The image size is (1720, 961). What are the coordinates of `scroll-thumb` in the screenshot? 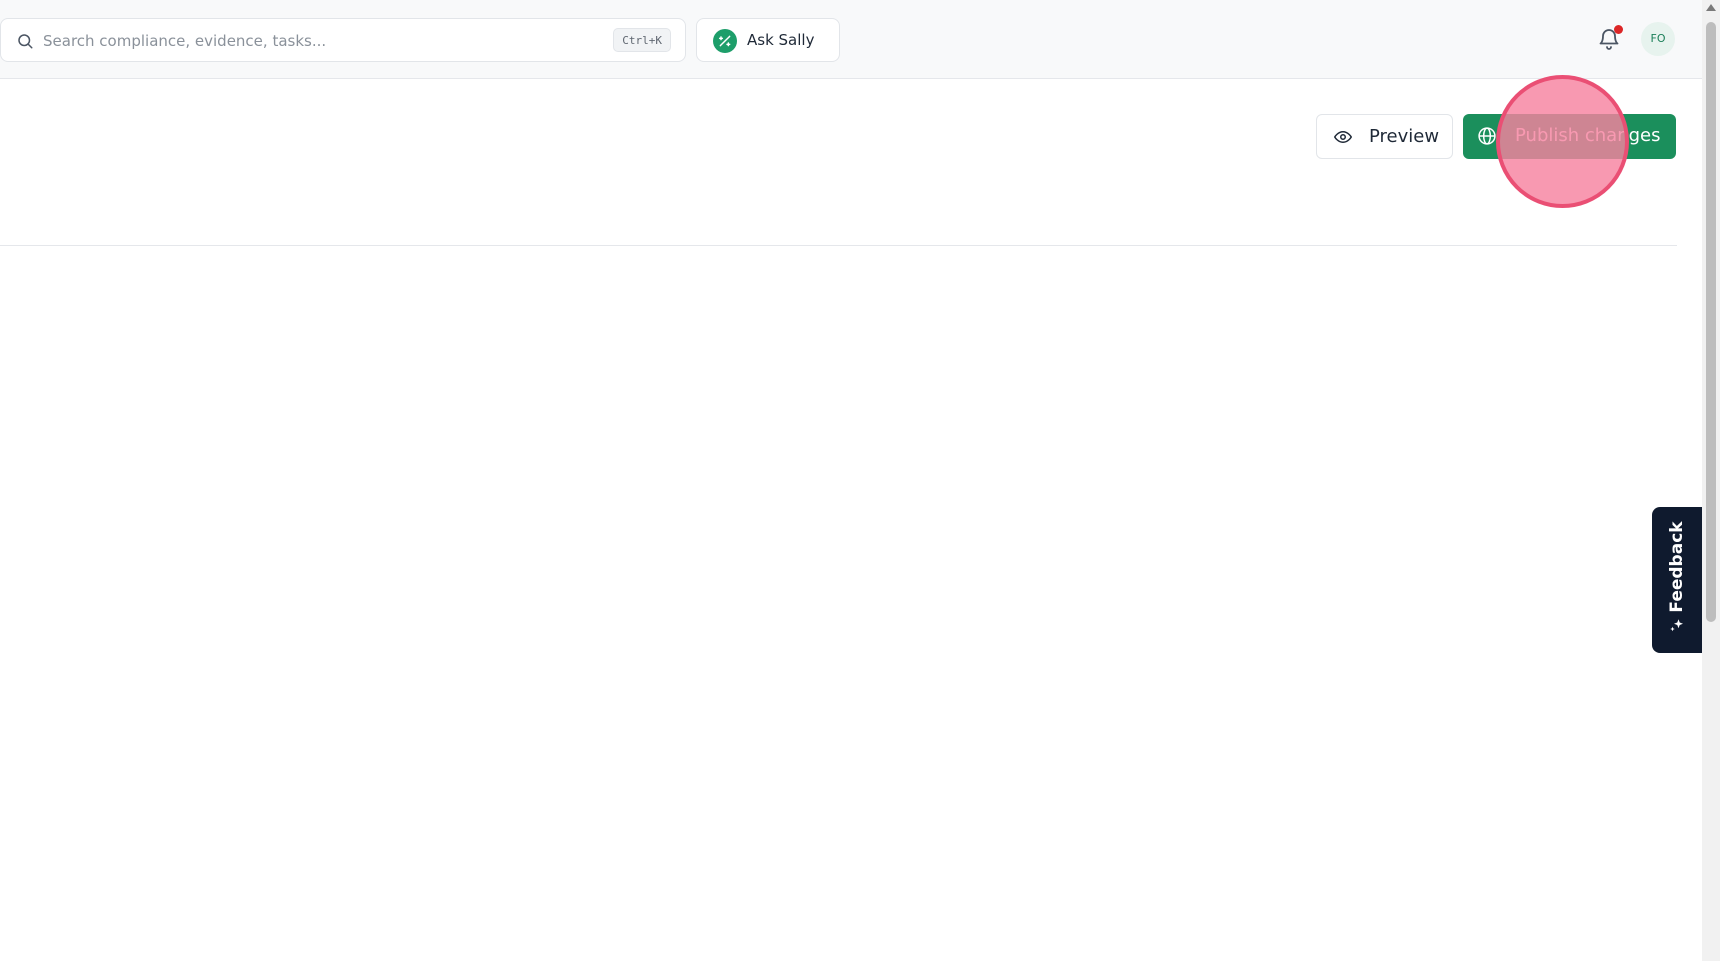 It's located at (1711, 322).